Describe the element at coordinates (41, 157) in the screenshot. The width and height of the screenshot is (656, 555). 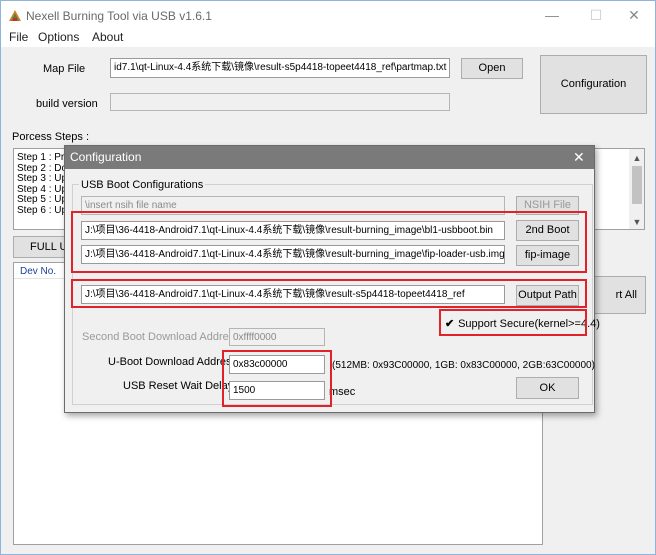
I see `list-item: Step 1 : Pr` at that location.